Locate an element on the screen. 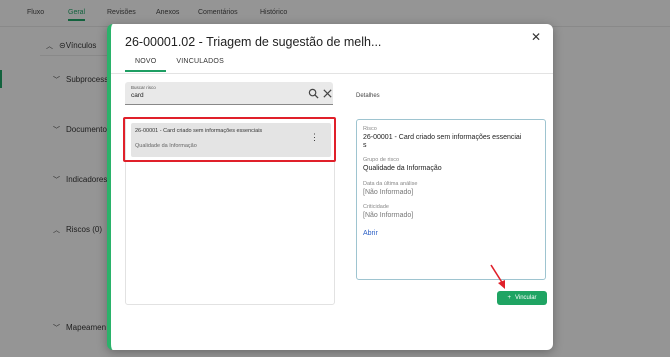  criticidade-value: [Não Informado] is located at coordinates (388, 215).